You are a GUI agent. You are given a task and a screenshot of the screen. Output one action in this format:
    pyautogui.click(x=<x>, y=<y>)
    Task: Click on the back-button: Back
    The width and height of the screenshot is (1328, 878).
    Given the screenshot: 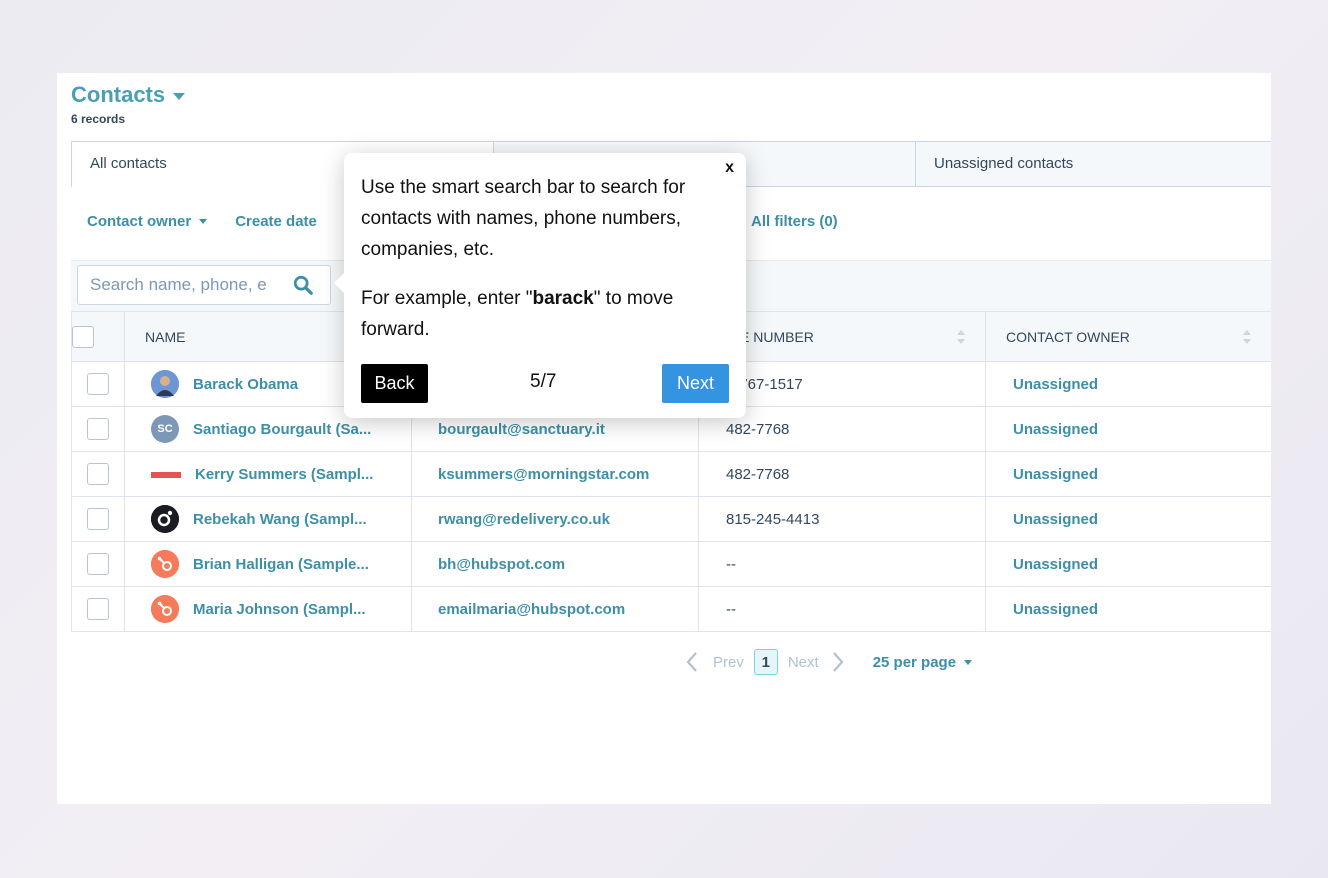 What is the action you would take?
    pyautogui.click(x=394, y=383)
    